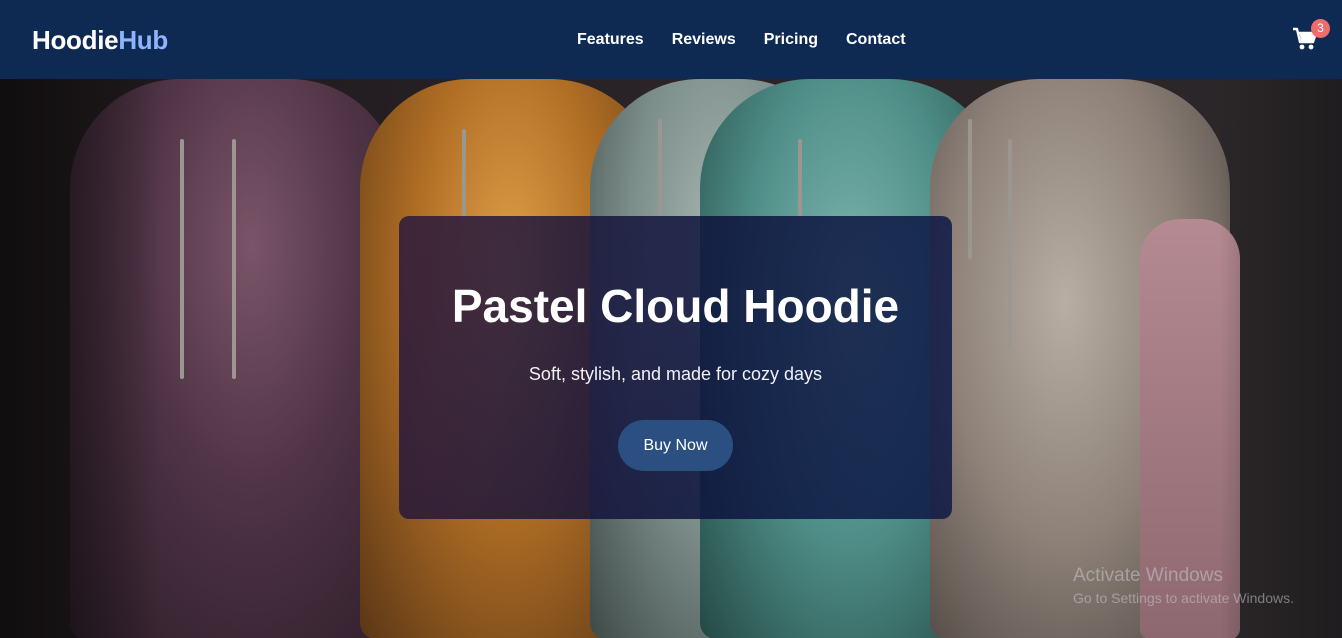 The width and height of the screenshot is (1342, 638). Describe the element at coordinates (143, 40) in the screenshot. I see `brand-name-accent: Hub` at that location.